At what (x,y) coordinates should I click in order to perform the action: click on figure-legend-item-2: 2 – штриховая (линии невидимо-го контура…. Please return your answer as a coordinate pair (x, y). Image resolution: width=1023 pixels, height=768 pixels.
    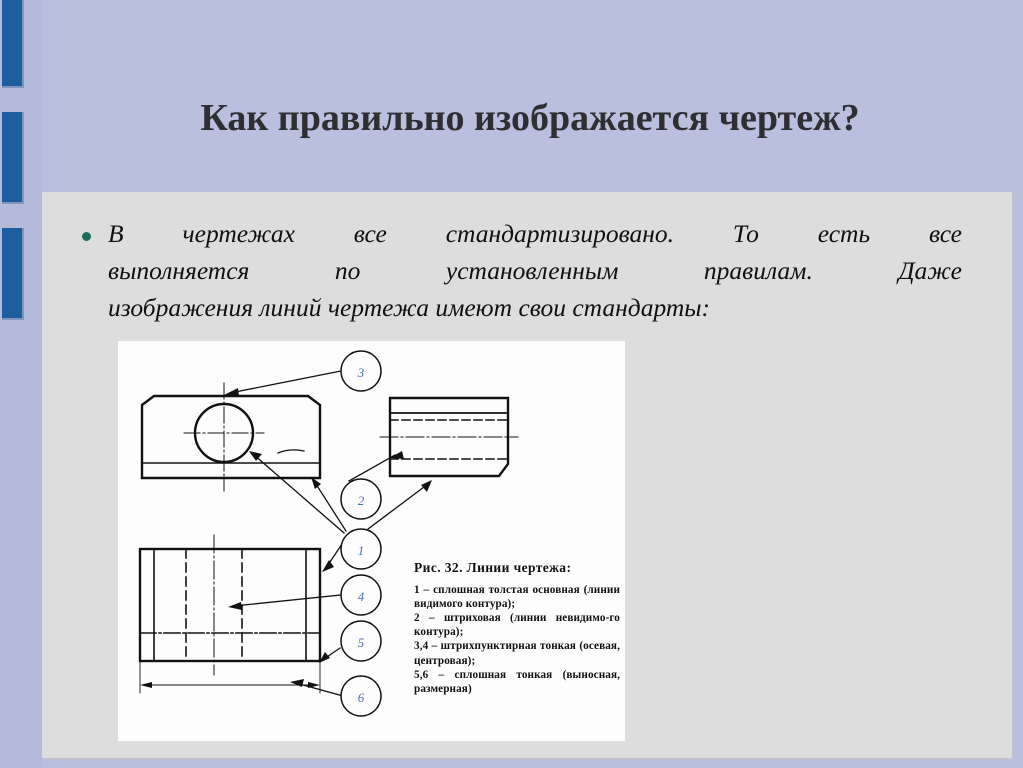
    Looking at the image, I should click on (517, 625).